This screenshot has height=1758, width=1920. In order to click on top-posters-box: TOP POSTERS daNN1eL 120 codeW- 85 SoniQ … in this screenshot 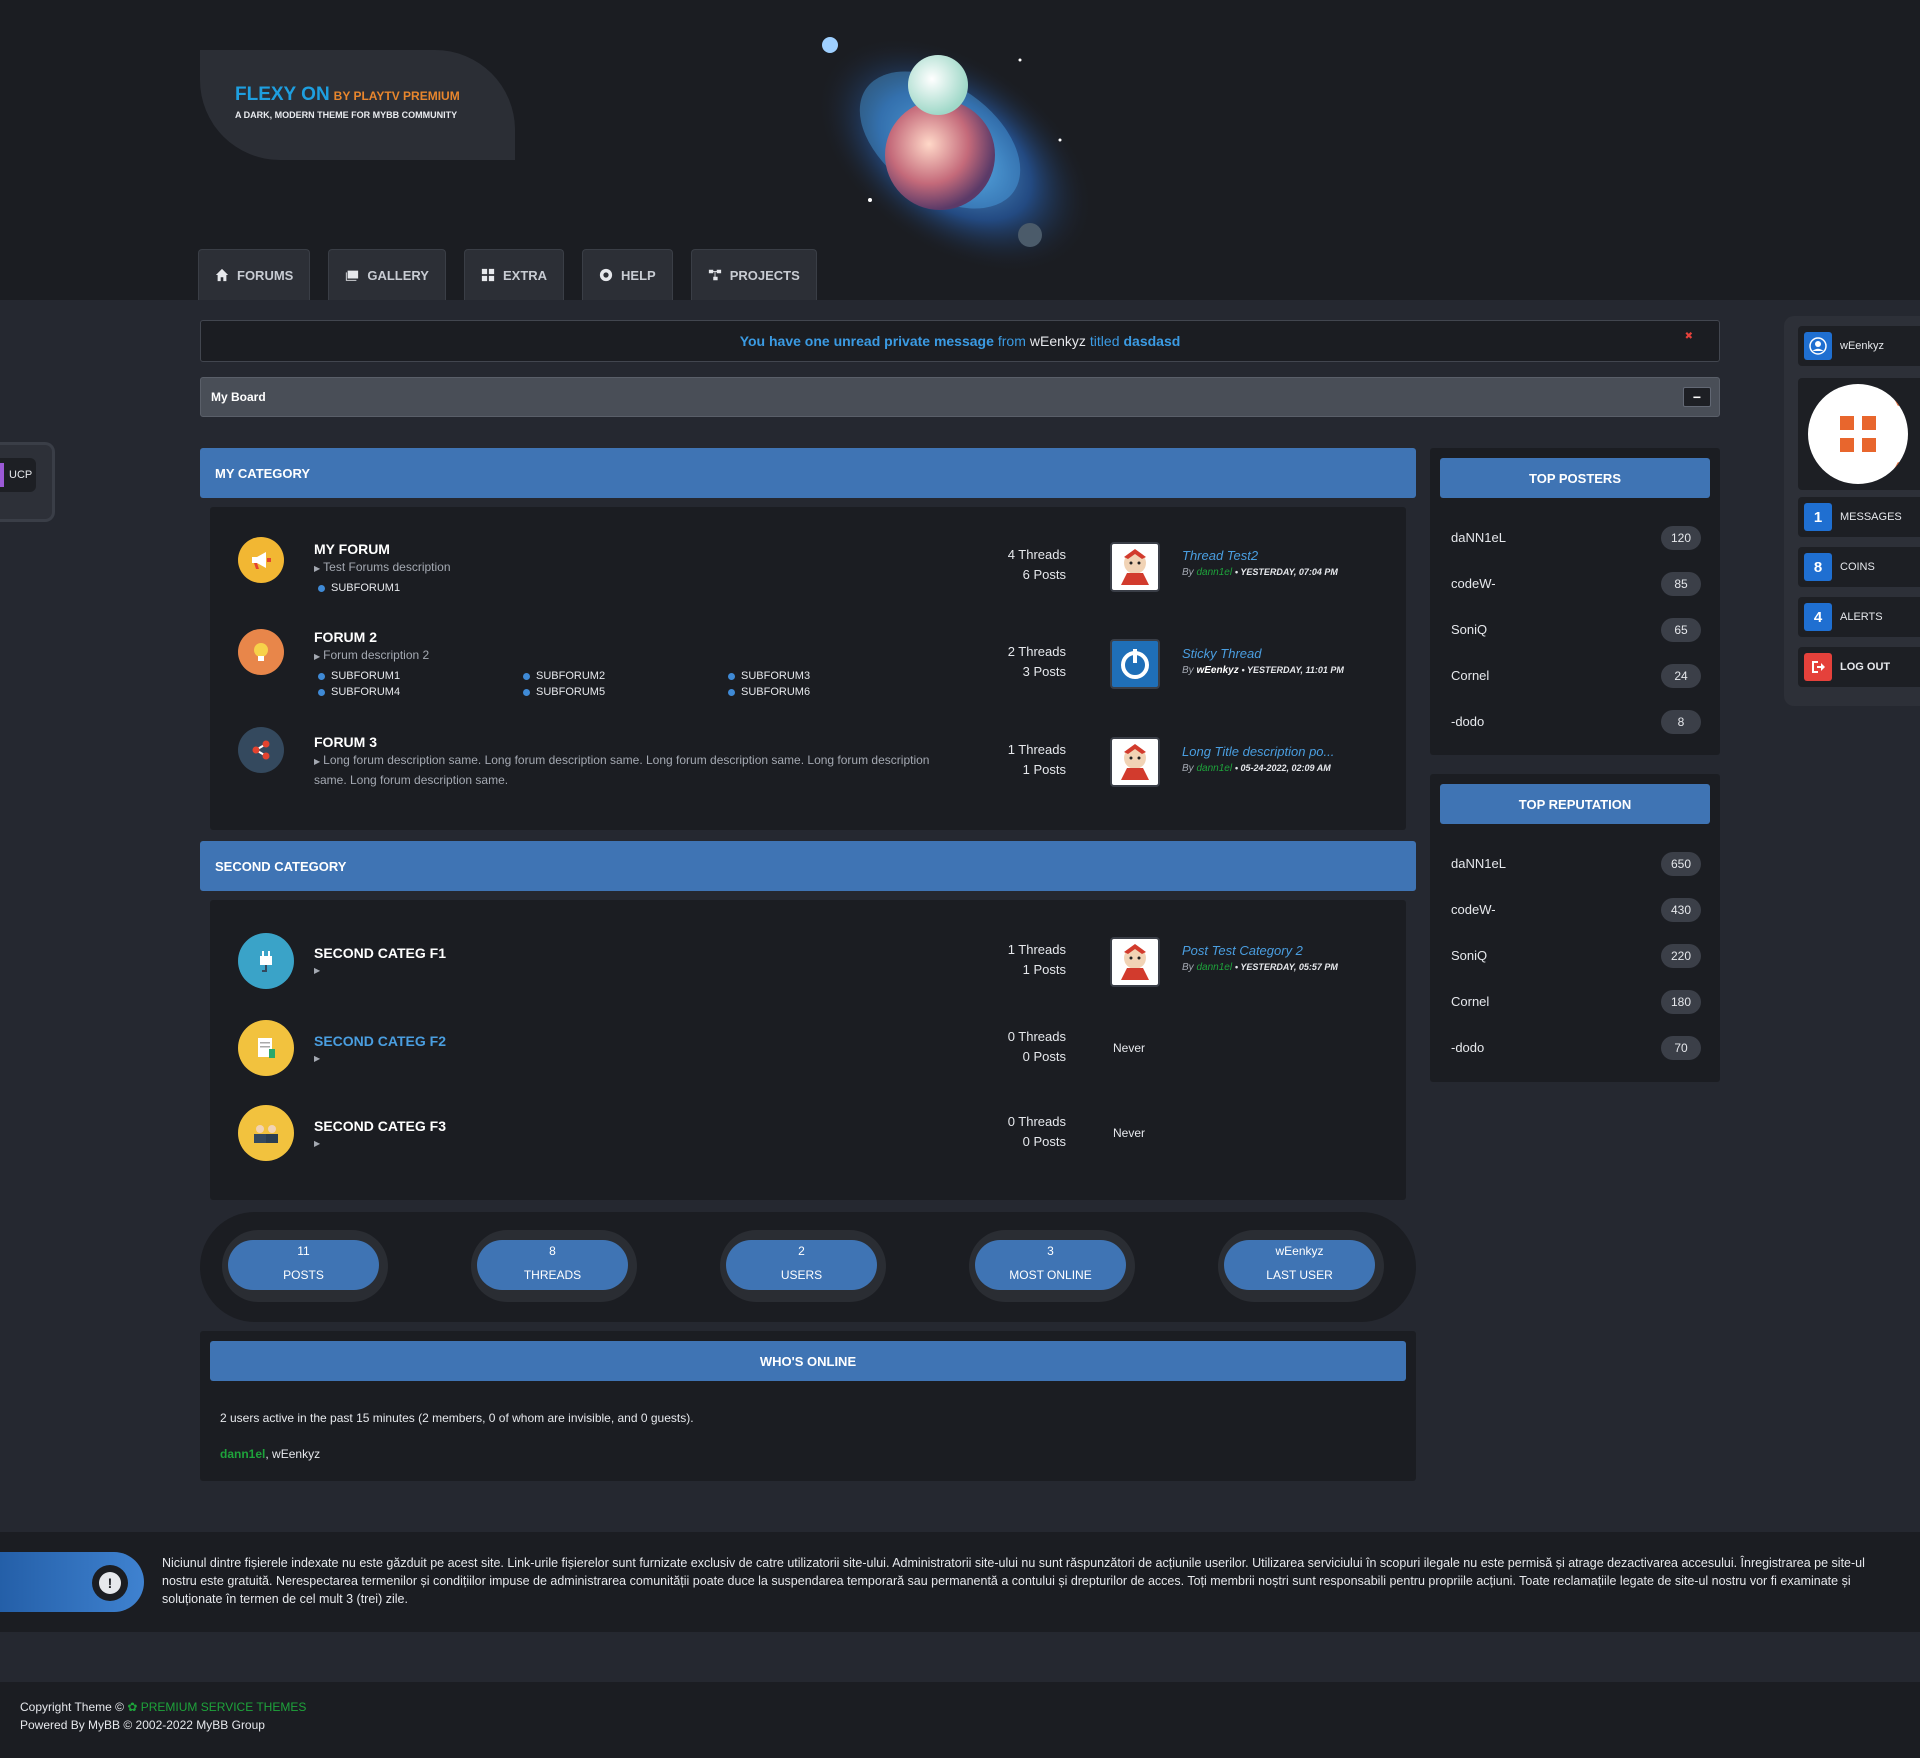, I will do `click(1575, 601)`.